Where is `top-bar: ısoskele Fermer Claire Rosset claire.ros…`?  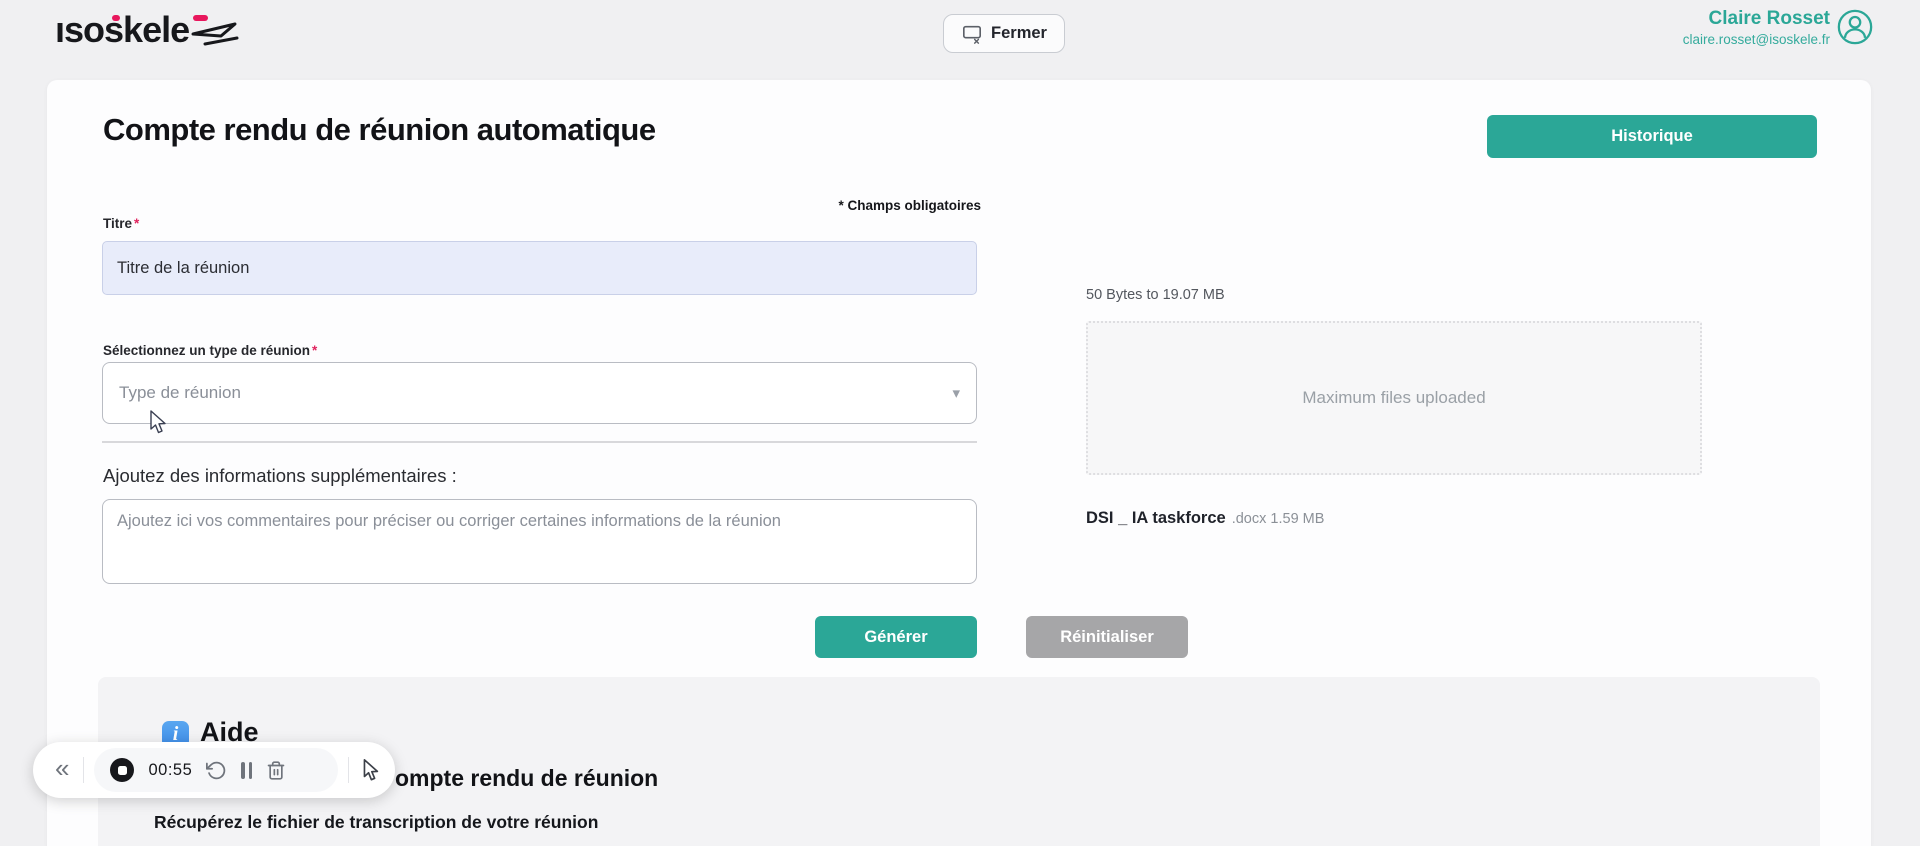
top-bar: ısoskele Fermer Claire Rosset claire.ros… is located at coordinates (960, 32).